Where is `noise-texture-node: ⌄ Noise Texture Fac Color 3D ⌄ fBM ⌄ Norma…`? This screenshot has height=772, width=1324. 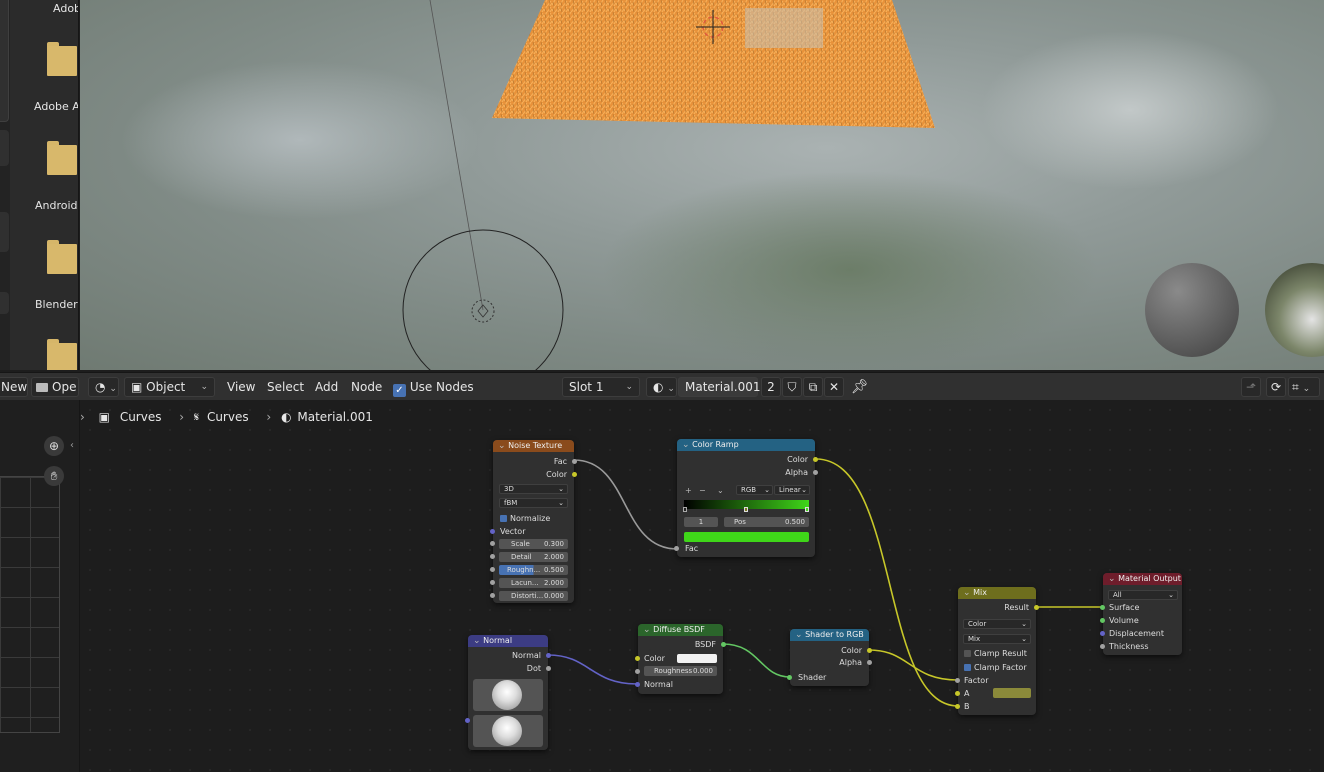
noise-texture-node: ⌄ Noise Texture Fac Color 3D ⌄ fBM ⌄ Norma… is located at coordinates (533, 521).